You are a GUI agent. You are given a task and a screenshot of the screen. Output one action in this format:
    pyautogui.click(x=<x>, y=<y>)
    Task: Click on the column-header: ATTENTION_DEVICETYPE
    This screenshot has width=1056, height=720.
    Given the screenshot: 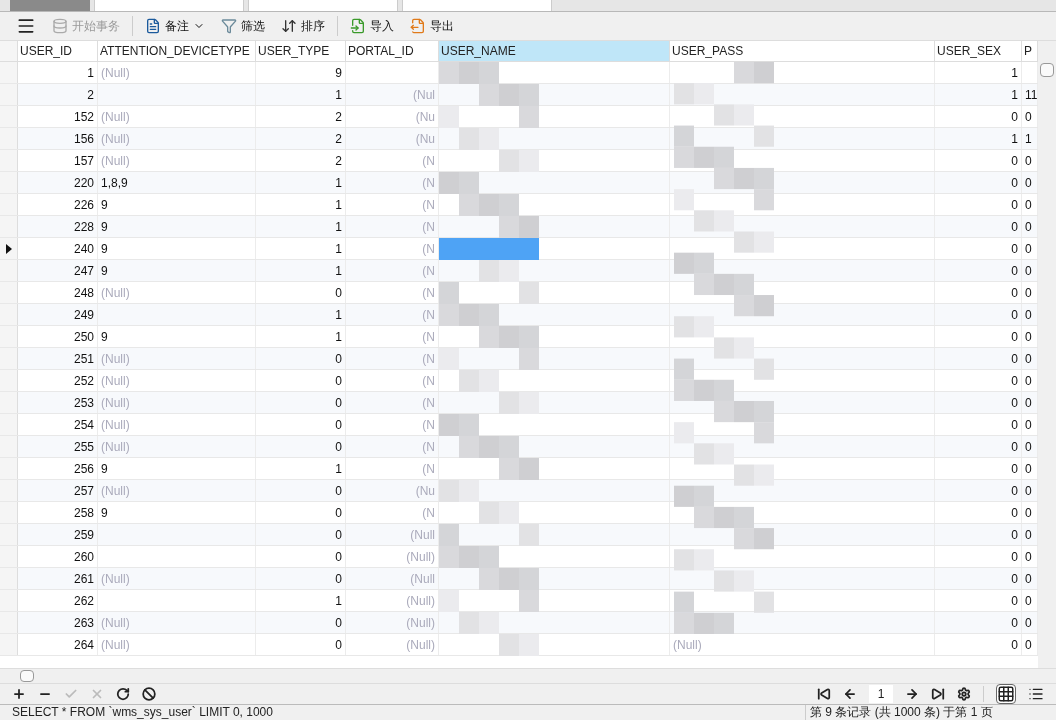 What is the action you would take?
    pyautogui.click(x=177, y=51)
    